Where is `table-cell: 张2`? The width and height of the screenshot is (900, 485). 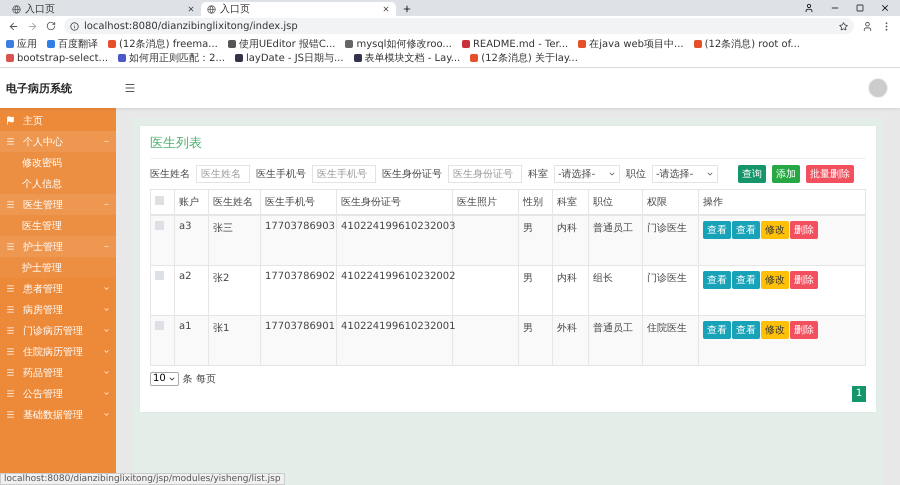
table-cell: 张2 is located at coordinates (234, 290).